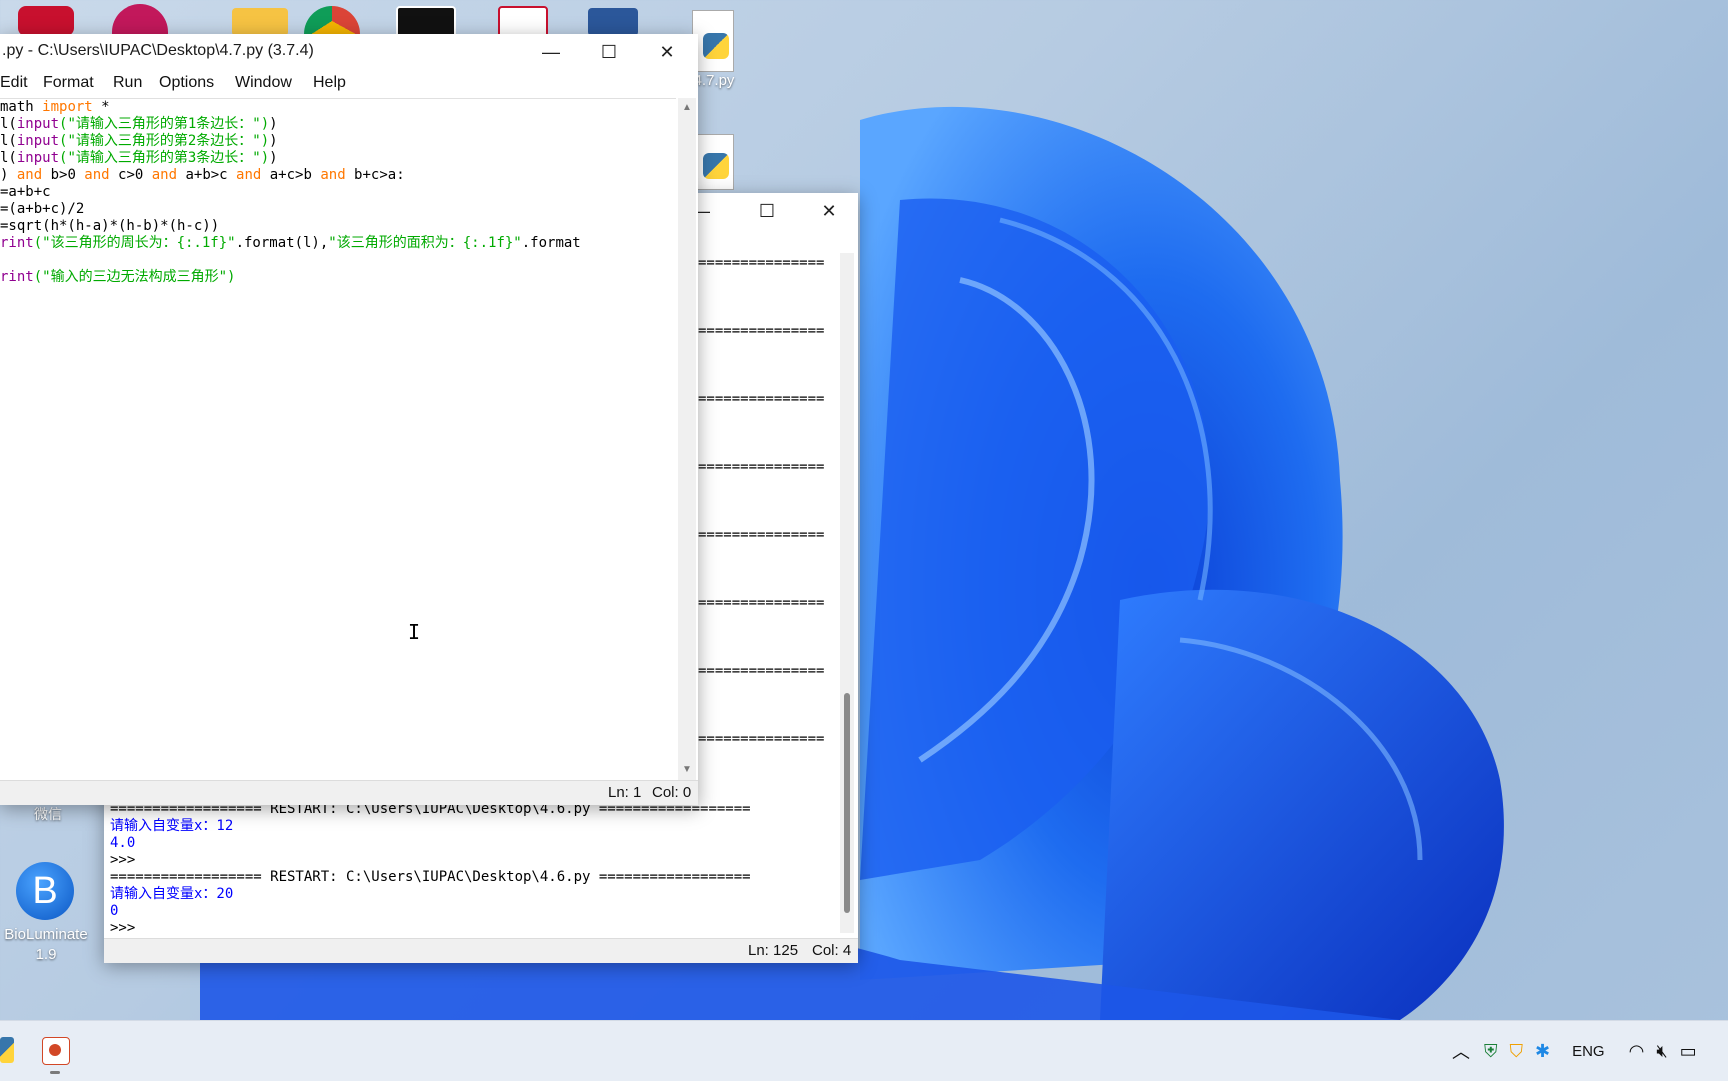 This screenshot has height=1081, width=1728. What do you see at coordinates (687, 769) in the screenshot?
I see `scroll-down-arrow-icon: ▼` at bounding box center [687, 769].